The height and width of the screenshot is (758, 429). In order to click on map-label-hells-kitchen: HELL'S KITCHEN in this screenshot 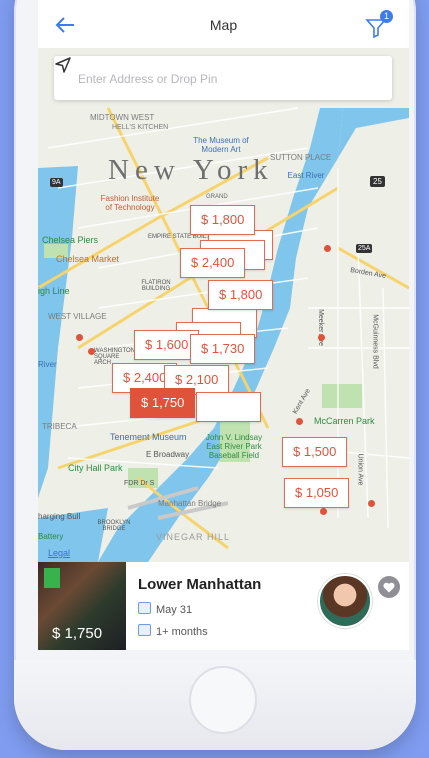, I will do `click(140, 127)`.